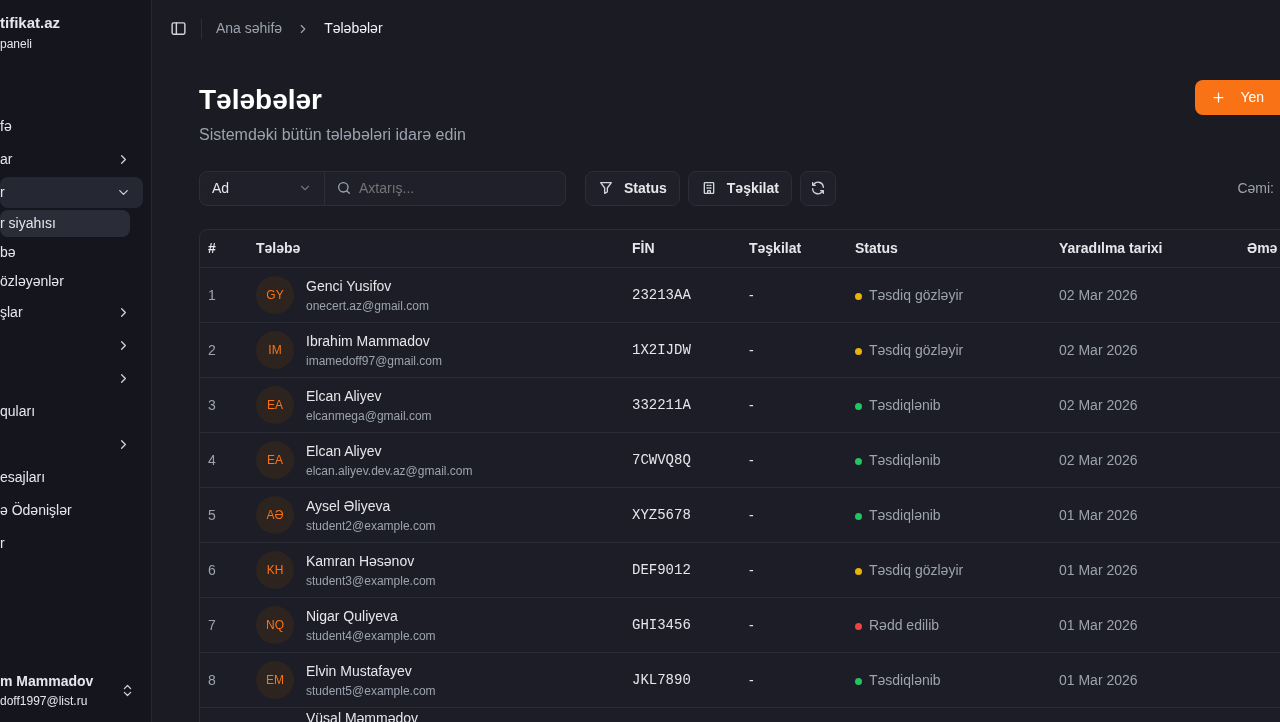 The image size is (1280, 722). What do you see at coordinates (65, 223) in the screenshot?
I see `sidebar-subitem: r siyahısı` at bounding box center [65, 223].